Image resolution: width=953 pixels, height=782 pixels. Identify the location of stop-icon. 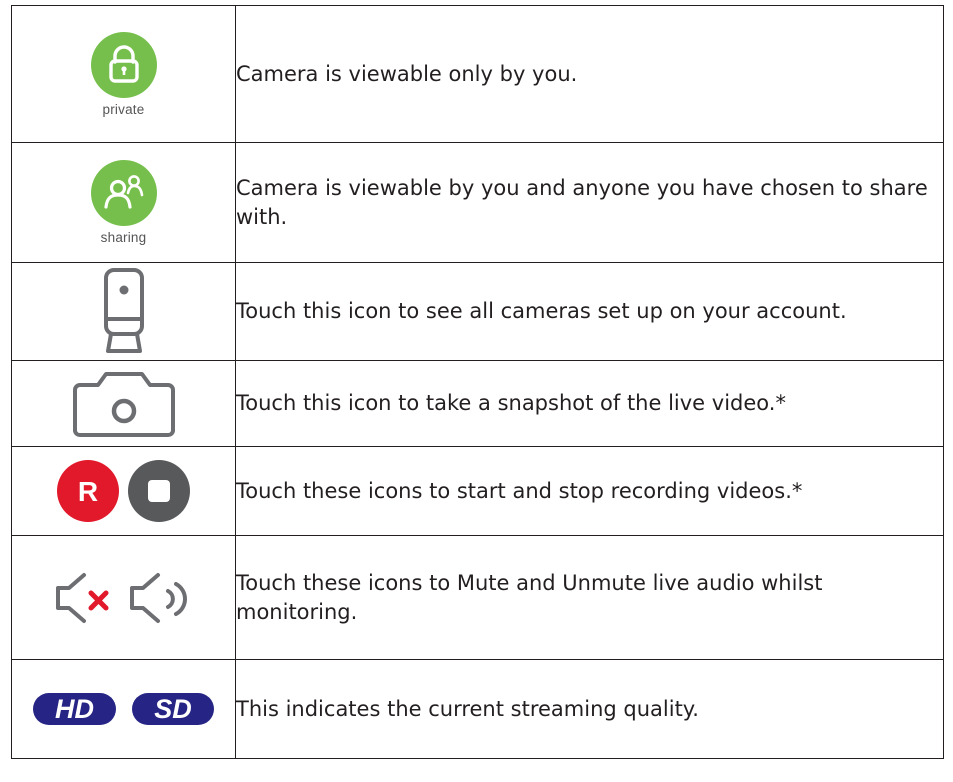
(159, 491).